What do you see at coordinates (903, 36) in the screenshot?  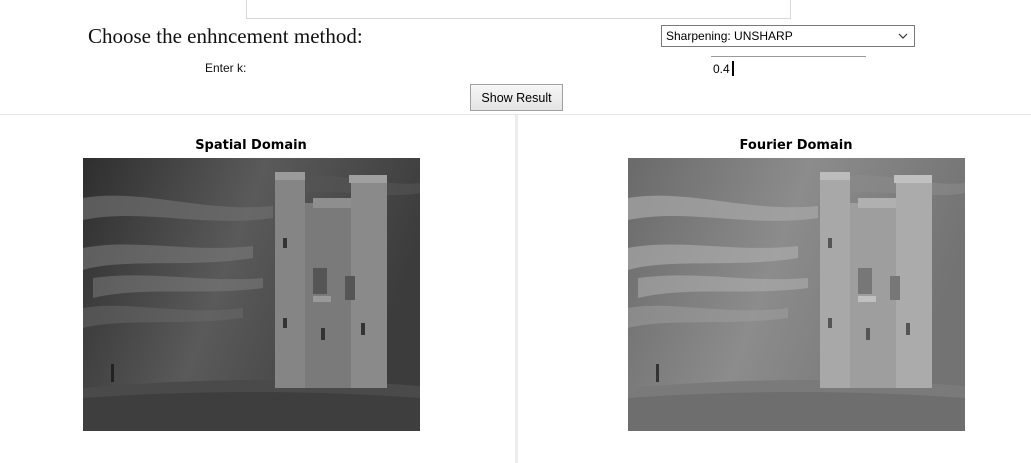 I see `chevron-down-icon` at bounding box center [903, 36].